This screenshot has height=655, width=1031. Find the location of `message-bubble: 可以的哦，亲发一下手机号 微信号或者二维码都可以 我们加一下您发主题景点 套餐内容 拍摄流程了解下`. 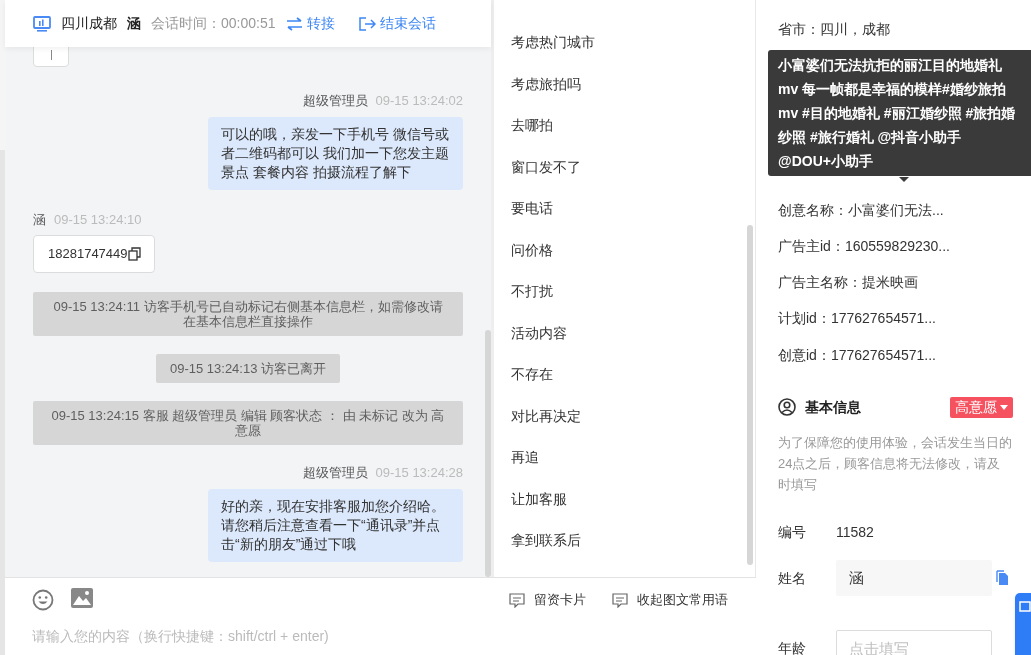

message-bubble: 可以的哦，亲发一下手机号 微信号或者二维码都可以 我们加一下您发主题景点 套餐内容 拍摄流程了解下 is located at coordinates (335, 153).